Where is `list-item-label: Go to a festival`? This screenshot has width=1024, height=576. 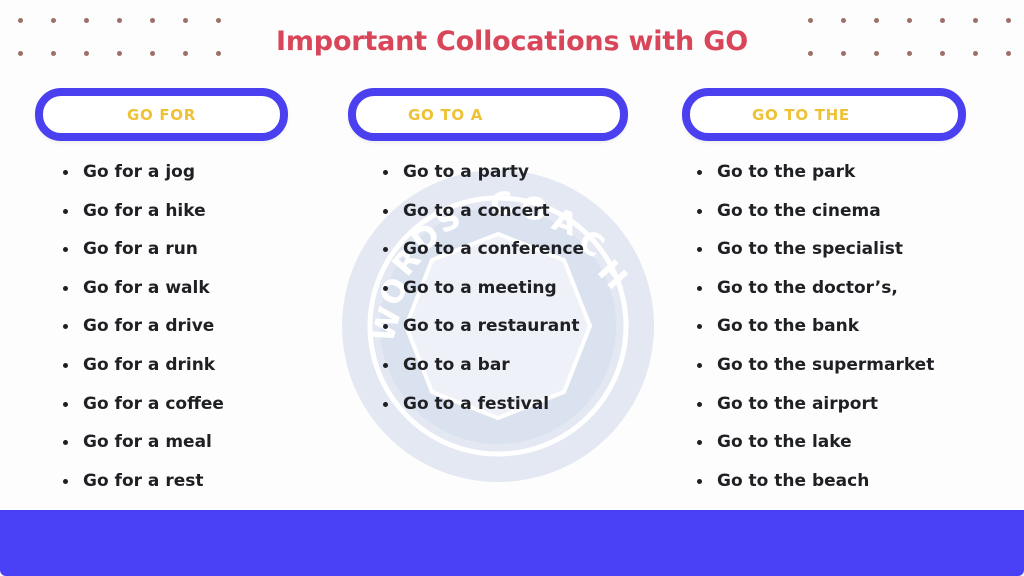
list-item-label: Go to a festival is located at coordinates (476, 403).